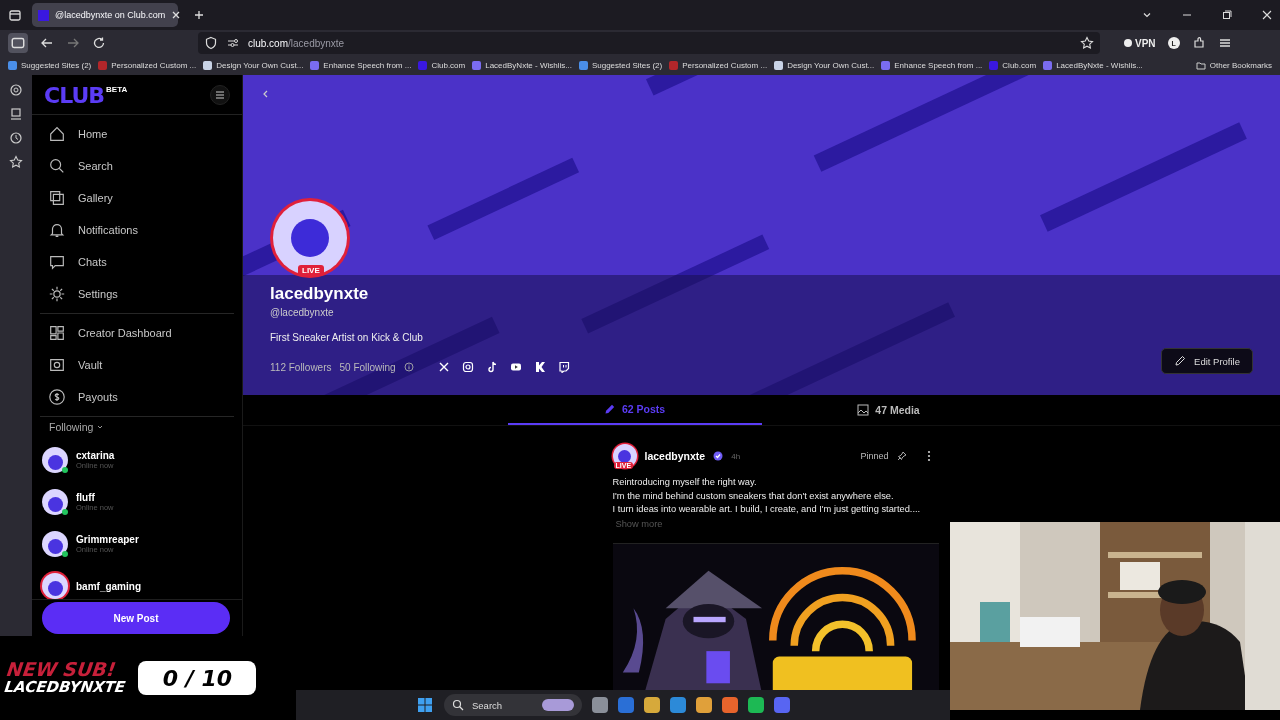 This screenshot has height=720, width=1280. What do you see at coordinates (57, 365) in the screenshot?
I see `safe-icon` at bounding box center [57, 365].